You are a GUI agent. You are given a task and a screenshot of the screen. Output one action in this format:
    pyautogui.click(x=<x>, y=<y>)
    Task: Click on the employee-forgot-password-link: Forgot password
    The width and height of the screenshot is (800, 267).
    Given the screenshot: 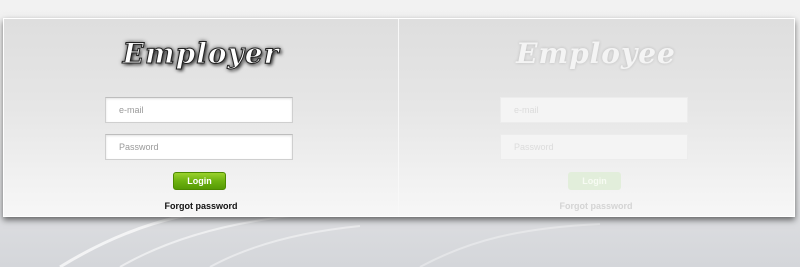 What is the action you would take?
    pyautogui.click(x=596, y=206)
    